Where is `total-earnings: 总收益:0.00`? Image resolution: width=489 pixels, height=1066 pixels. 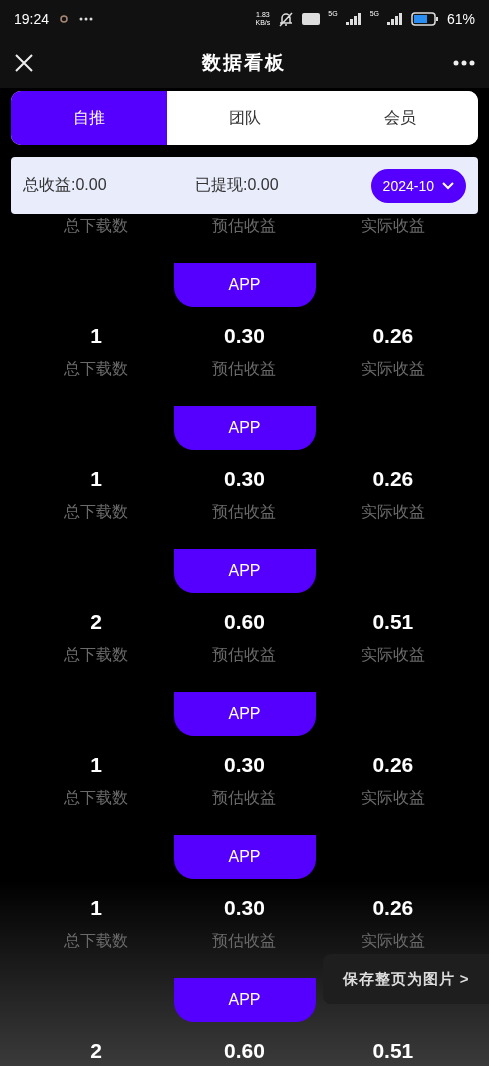 total-earnings: 总收益:0.00 is located at coordinates (65, 185).